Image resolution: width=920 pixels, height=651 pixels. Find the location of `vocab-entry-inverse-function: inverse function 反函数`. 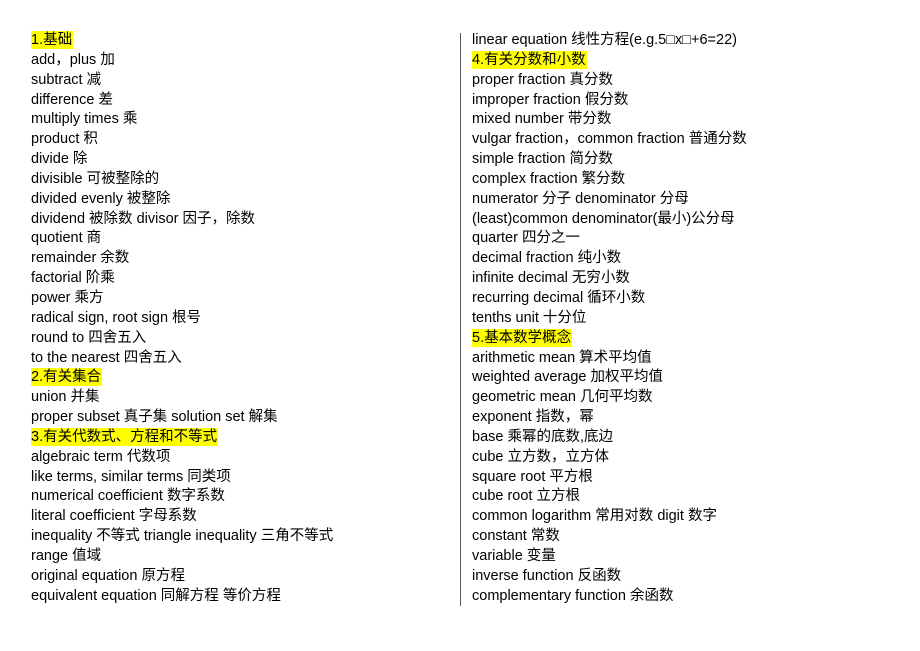

vocab-entry-inverse-function: inverse function 反函数 is located at coordinates (609, 577).